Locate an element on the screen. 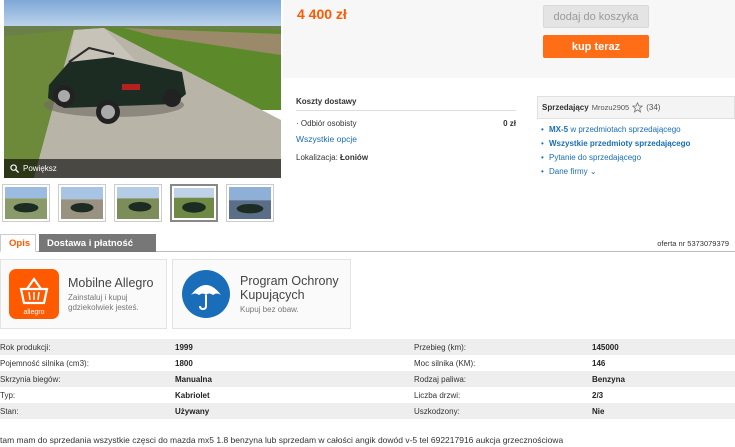 This screenshot has width=735, height=447. all-delivery-options-link: Wszystkie opcje is located at coordinates (406, 139).